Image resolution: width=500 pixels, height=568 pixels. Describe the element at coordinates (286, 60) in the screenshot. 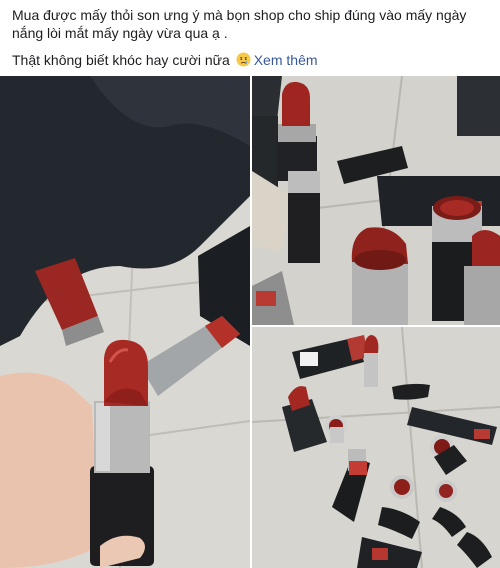

I see `see-more-link: Xem thêm` at that location.